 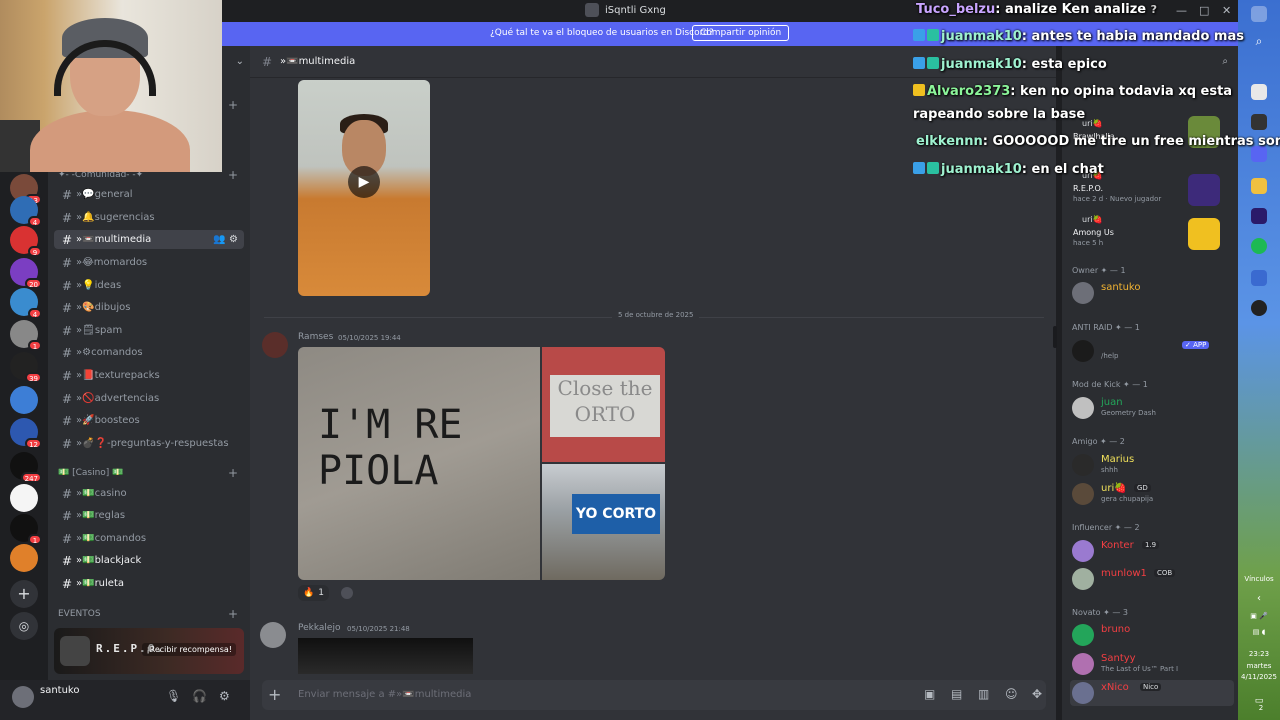 What do you see at coordinates (149, 330) in the screenshot?
I see `channel-item: # »🗒spam` at bounding box center [149, 330].